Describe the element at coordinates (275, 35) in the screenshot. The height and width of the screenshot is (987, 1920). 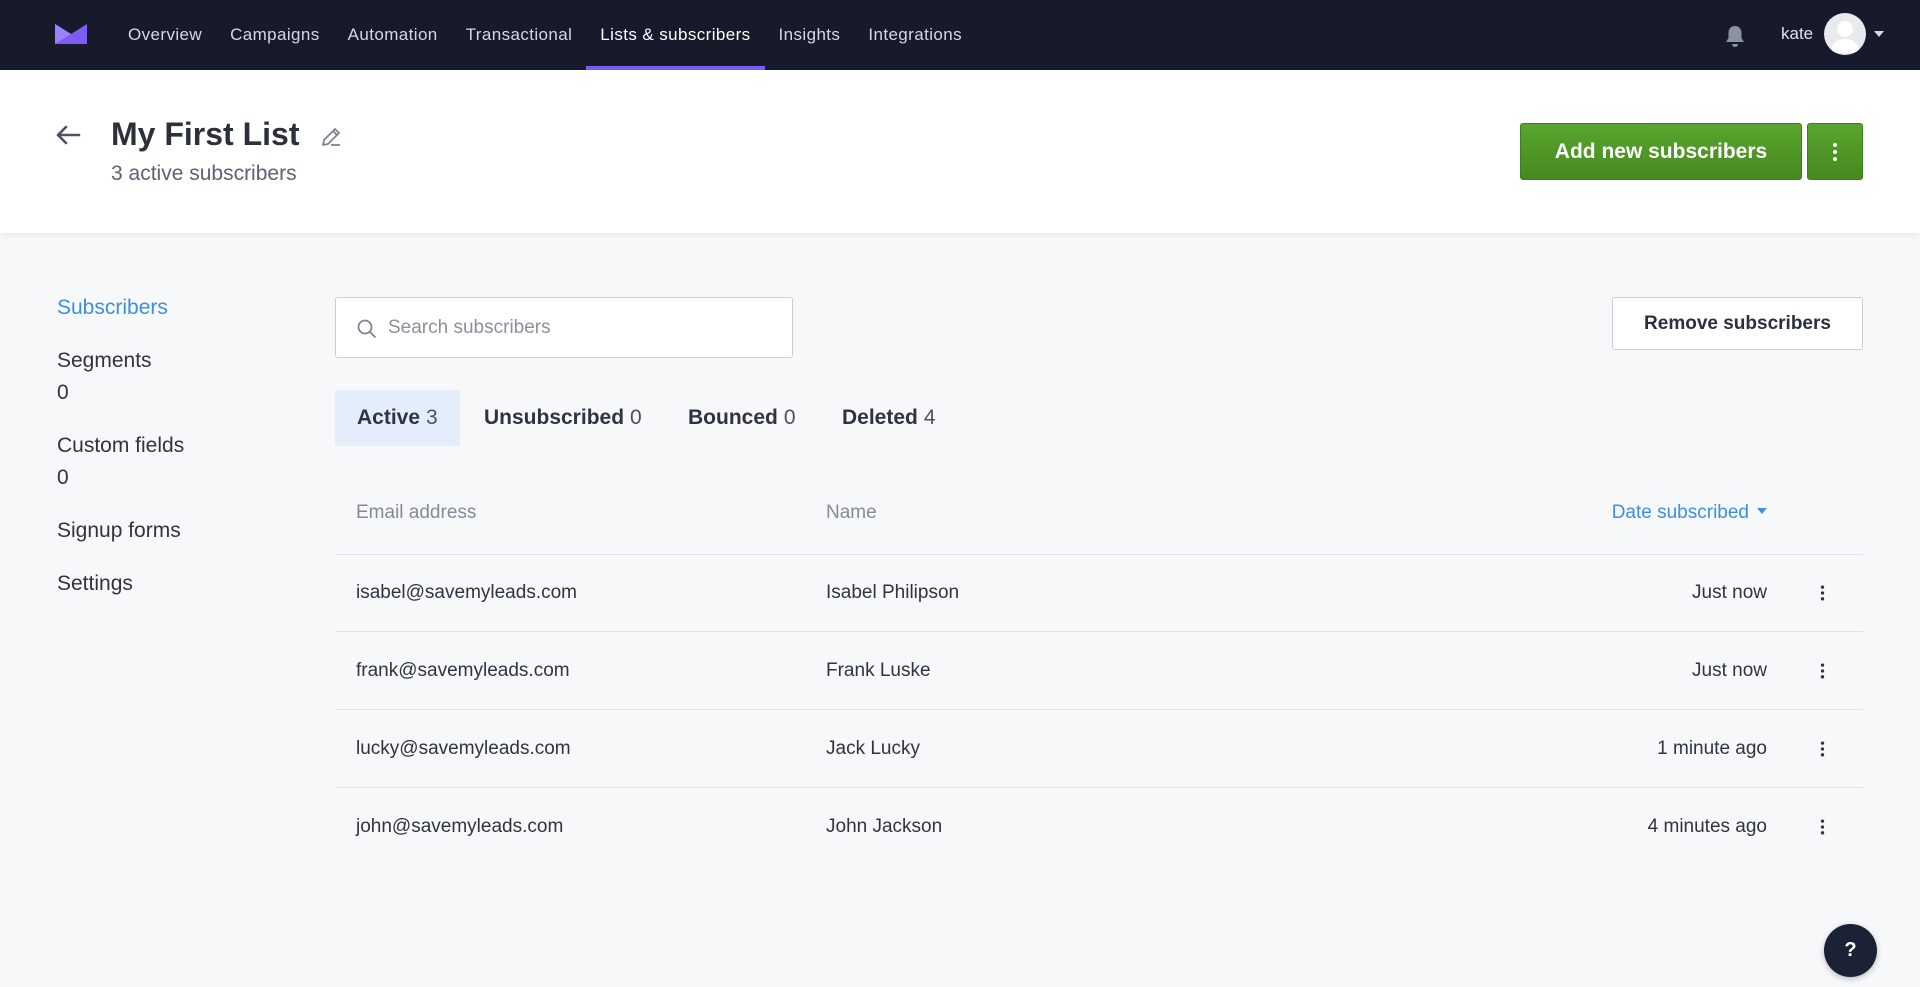
I see `nav-item-campaigns: Campaigns` at that location.